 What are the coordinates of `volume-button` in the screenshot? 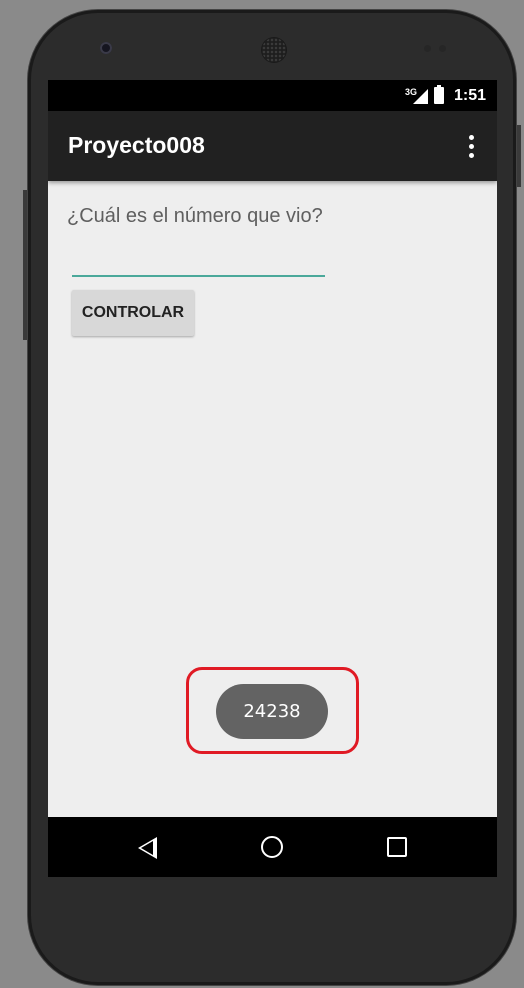 It's located at (25, 265).